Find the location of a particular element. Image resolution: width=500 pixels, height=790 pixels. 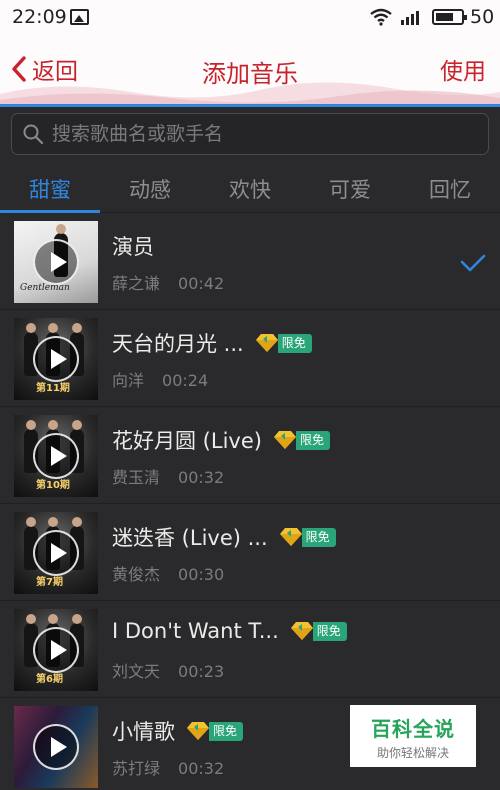

song-row: 第10期 花好月圆 (Live) 限免 费玉清 00:32 is located at coordinates (250, 455).